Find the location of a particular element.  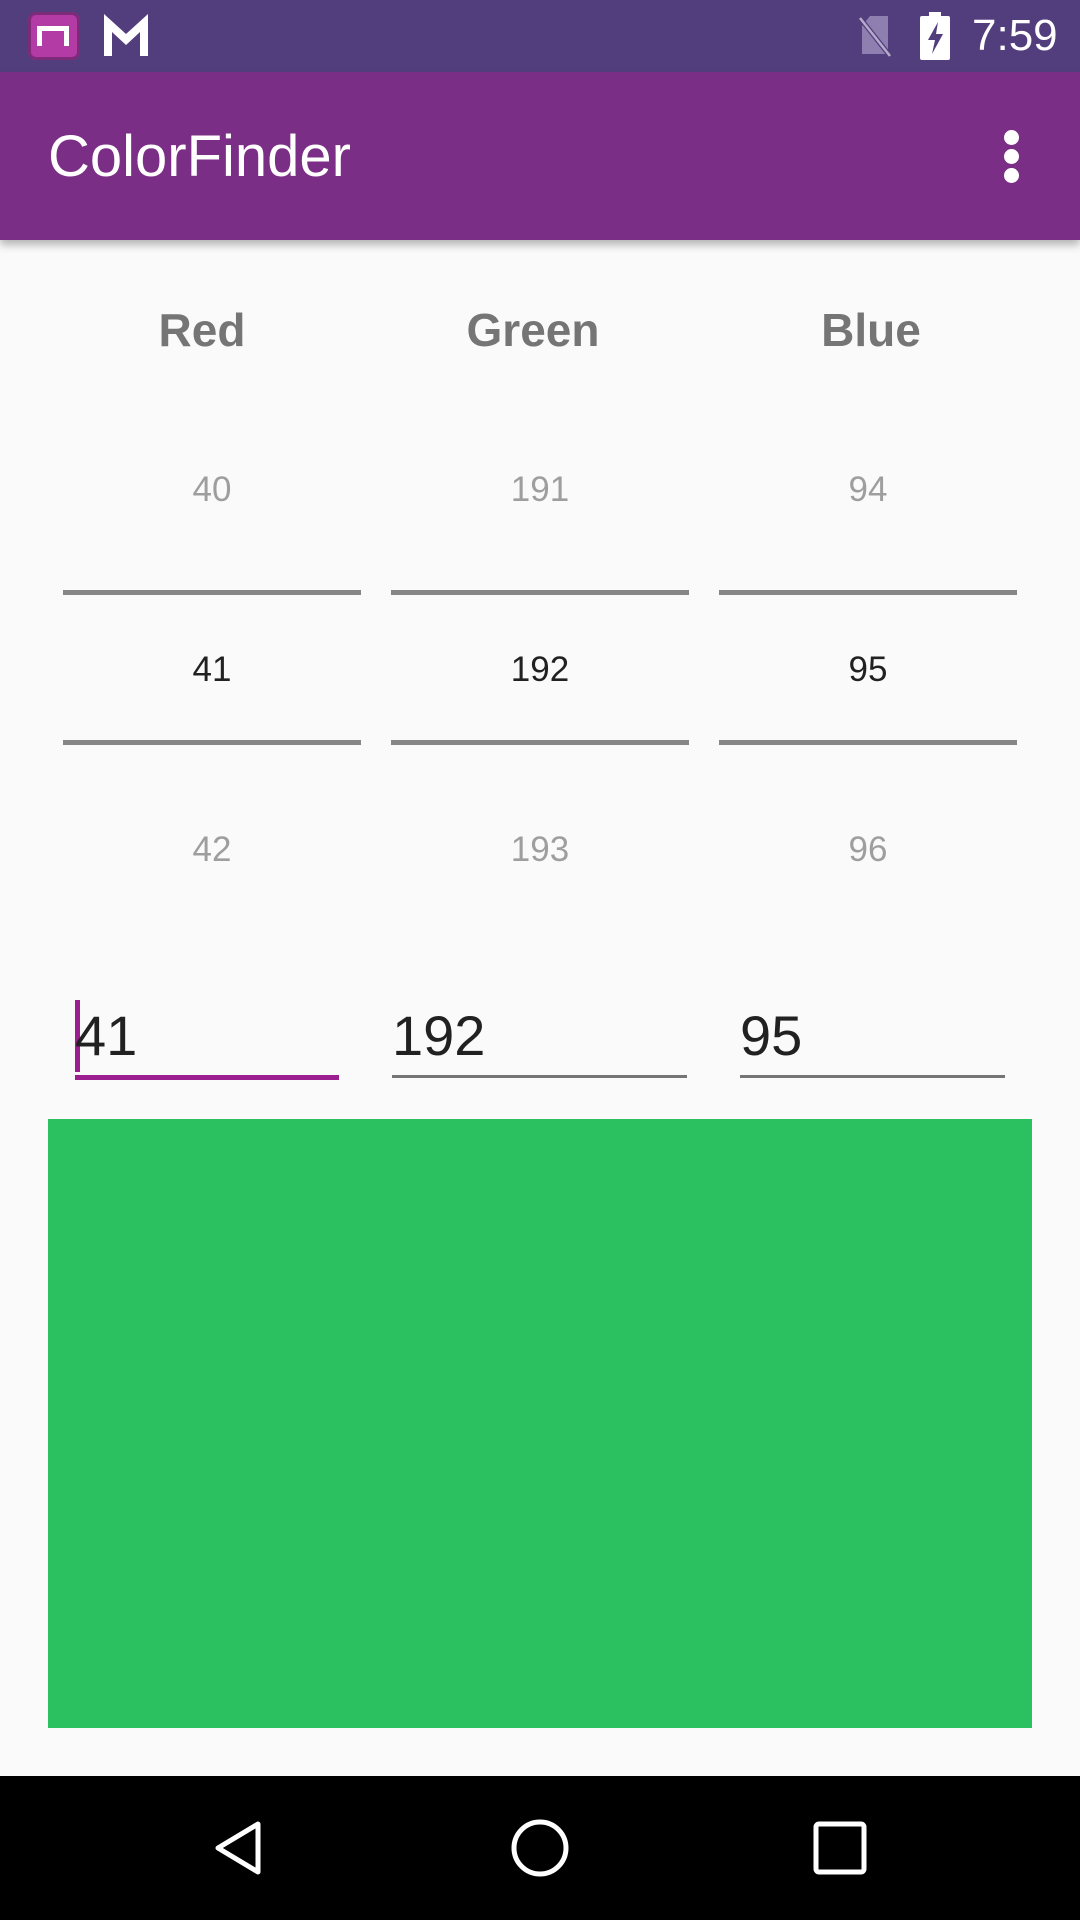

blue-prev-value: 94 is located at coordinates (868, 490).